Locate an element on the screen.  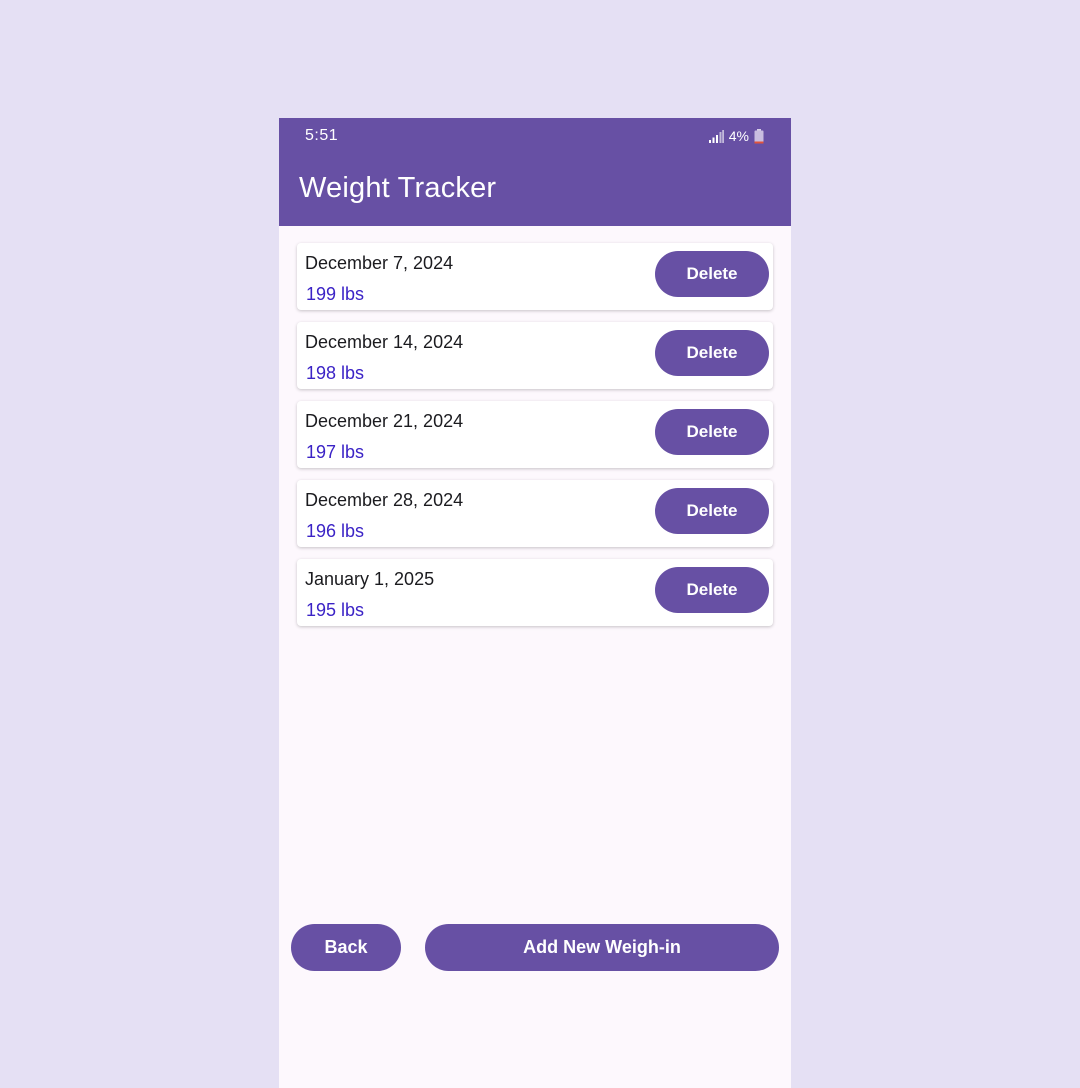
entry-date: December 7, 2024 is located at coordinates (379, 263).